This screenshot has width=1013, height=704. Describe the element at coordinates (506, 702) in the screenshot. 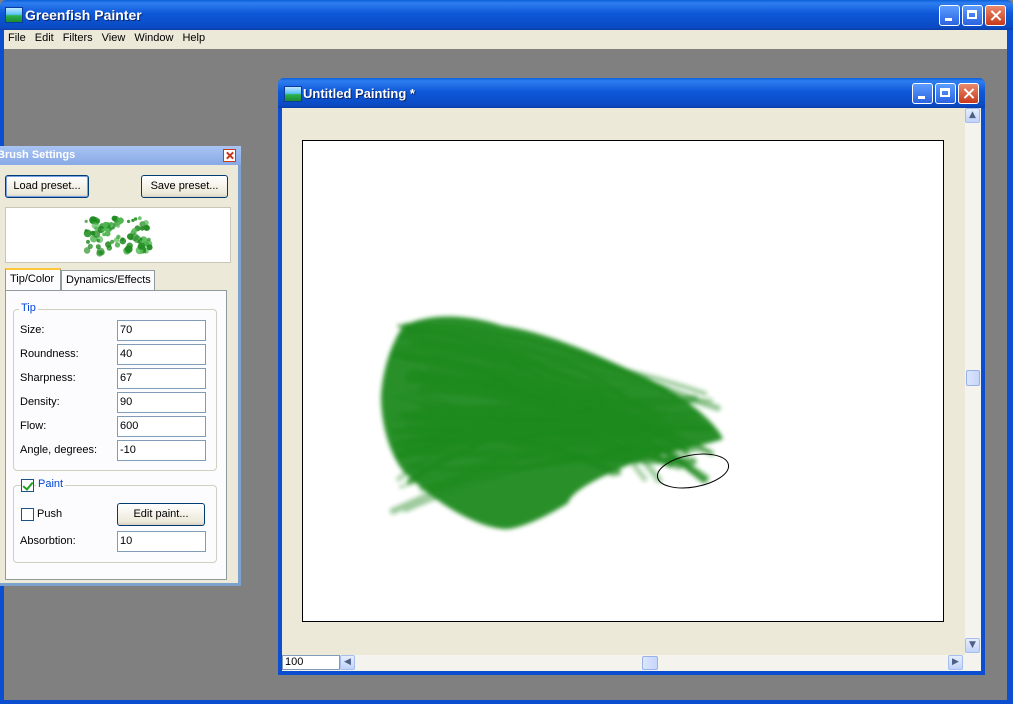

I see `window-frame-bottom` at that location.